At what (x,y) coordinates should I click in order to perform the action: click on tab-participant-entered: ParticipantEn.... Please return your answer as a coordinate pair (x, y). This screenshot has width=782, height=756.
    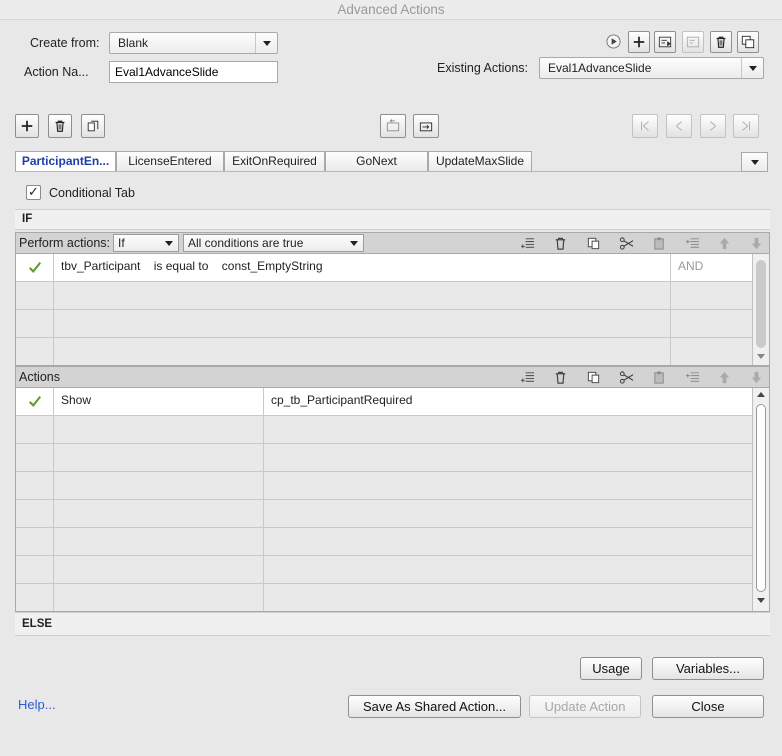
    Looking at the image, I should click on (65, 161).